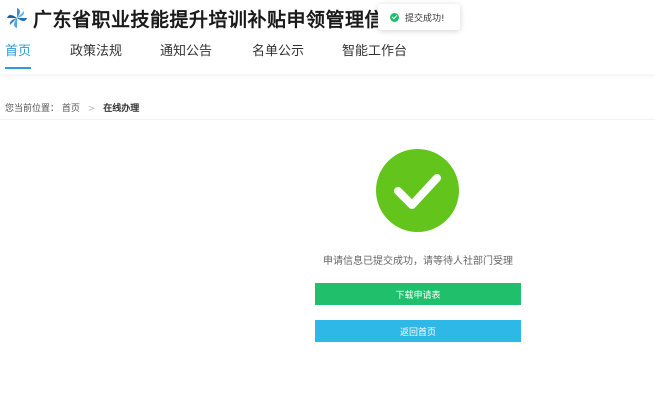 The image size is (655, 394). I want to click on breadcrumb: 您当前位置： 首页 > 在线办理, so click(72, 107).